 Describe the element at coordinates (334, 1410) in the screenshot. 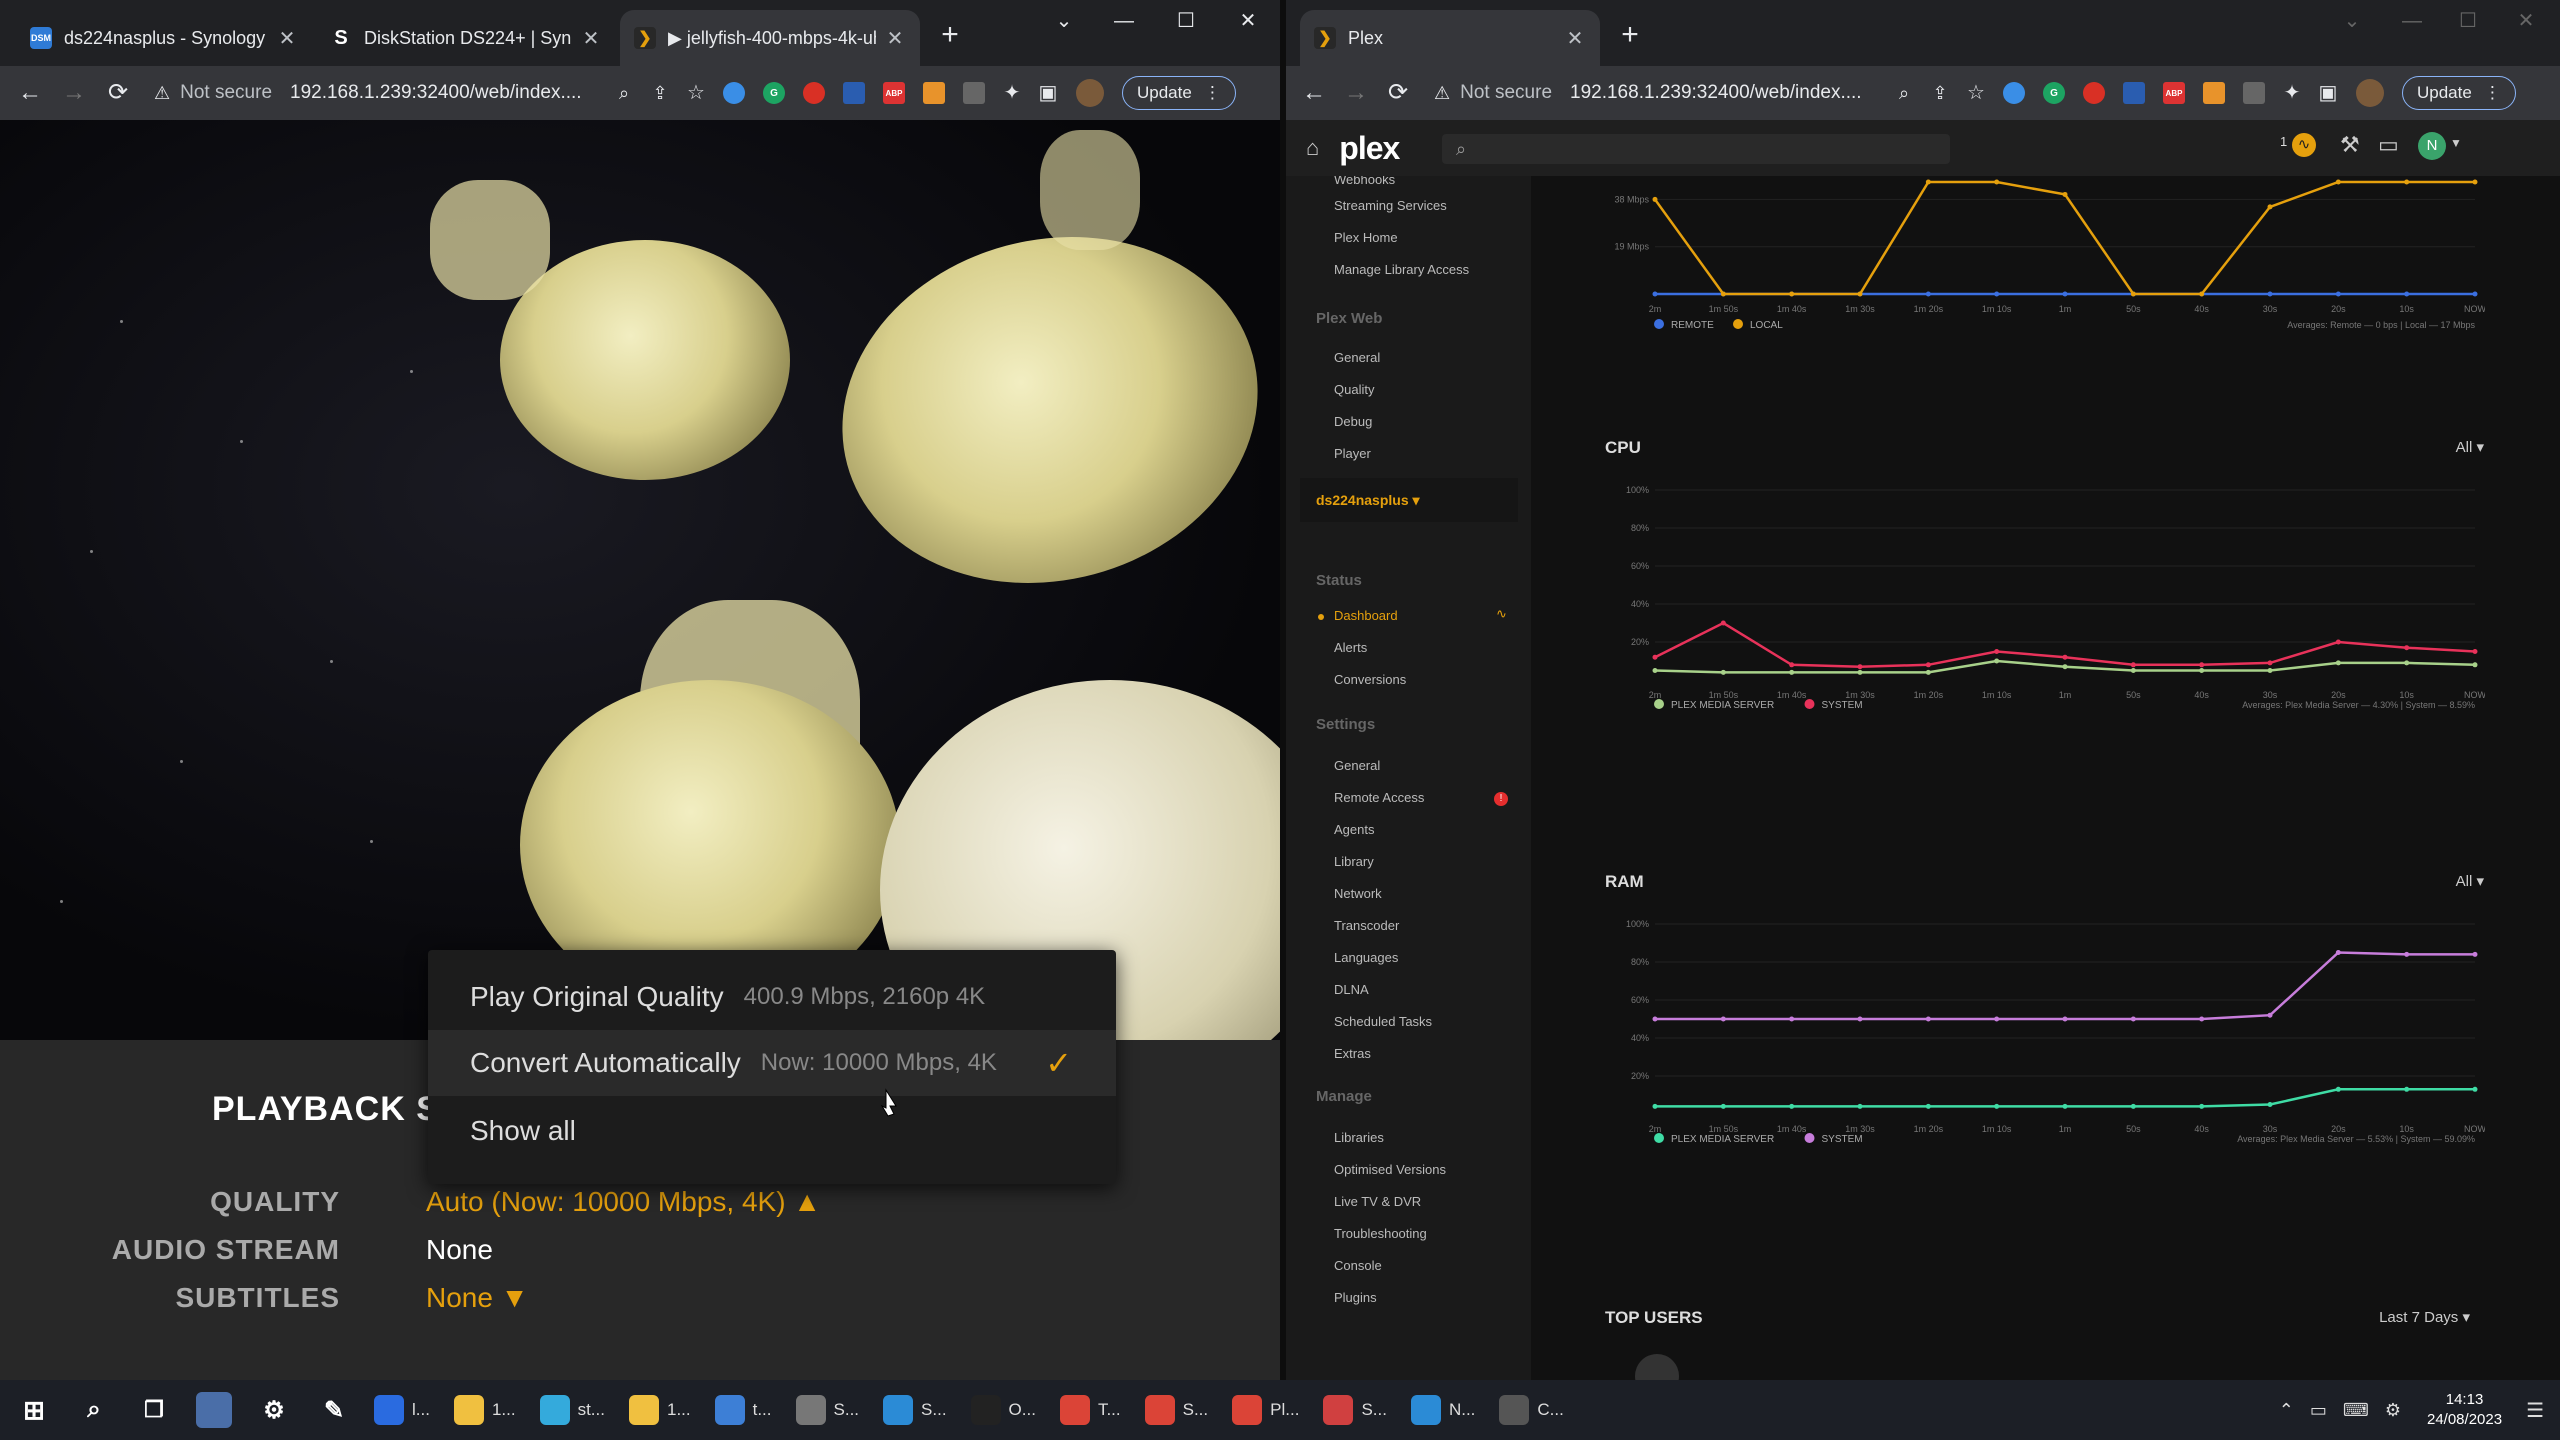

I see `pen-icon: ✎` at that location.